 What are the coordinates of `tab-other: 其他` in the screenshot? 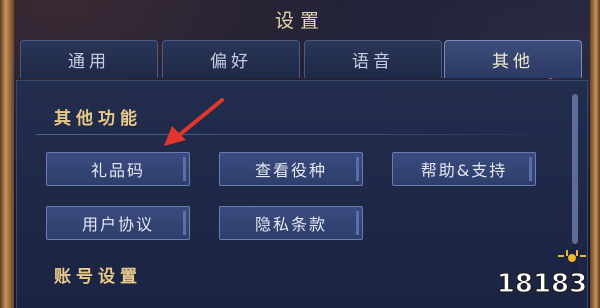 It's located at (513, 59).